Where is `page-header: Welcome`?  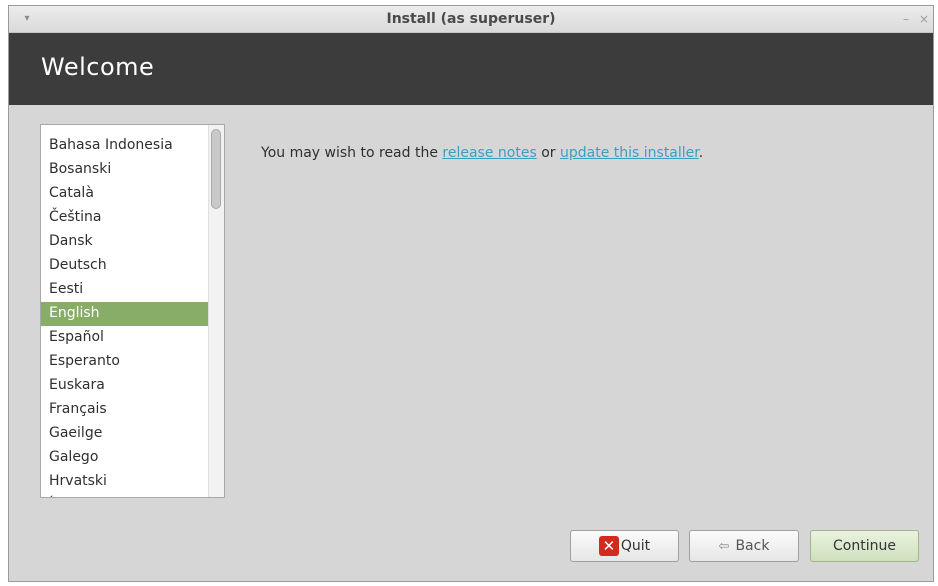
page-header: Welcome is located at coordinates (471, 69).